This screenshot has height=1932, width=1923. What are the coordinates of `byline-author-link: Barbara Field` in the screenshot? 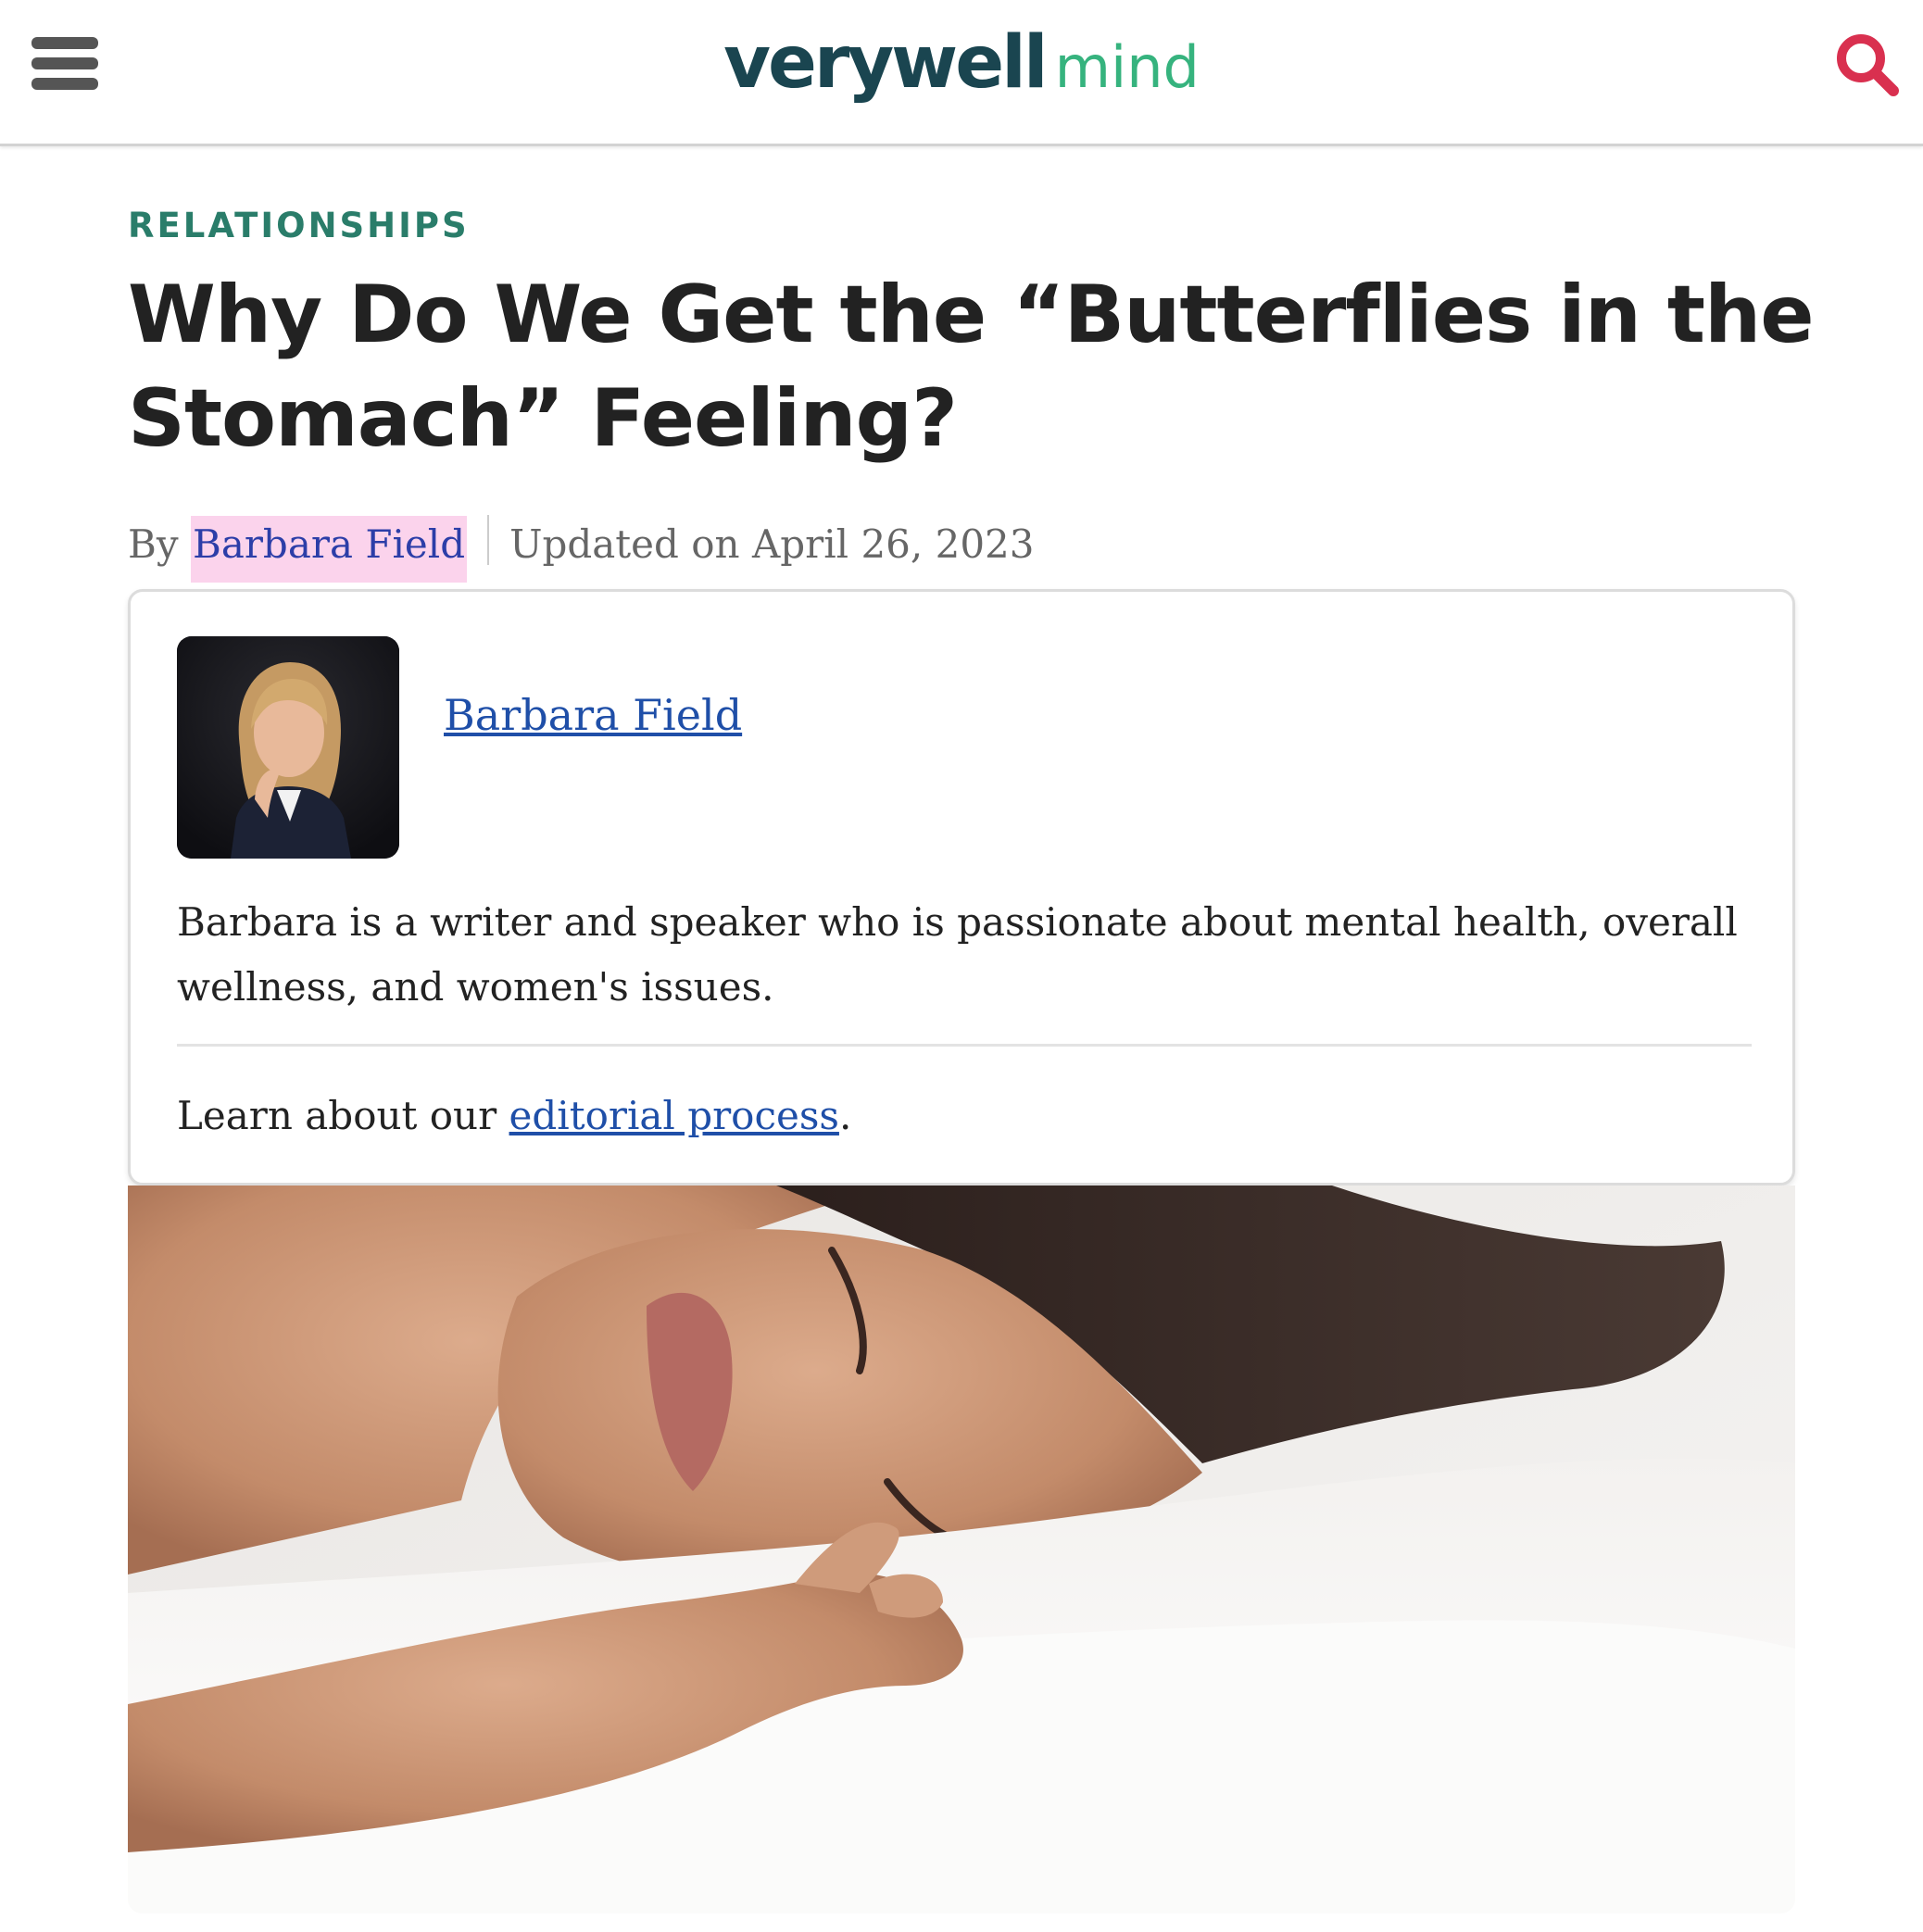 It's located at (329, 549).